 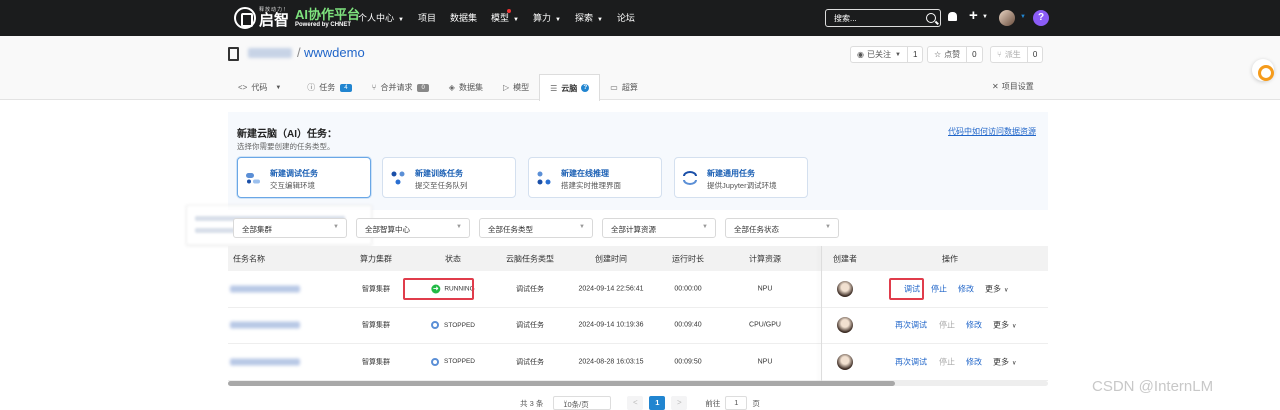 What do you see at coordinates (304, 177) in the screenshot?
I see `create-debug-task-card: 新建调试任务 交互编辑环境` at bounding box center [304, 177].